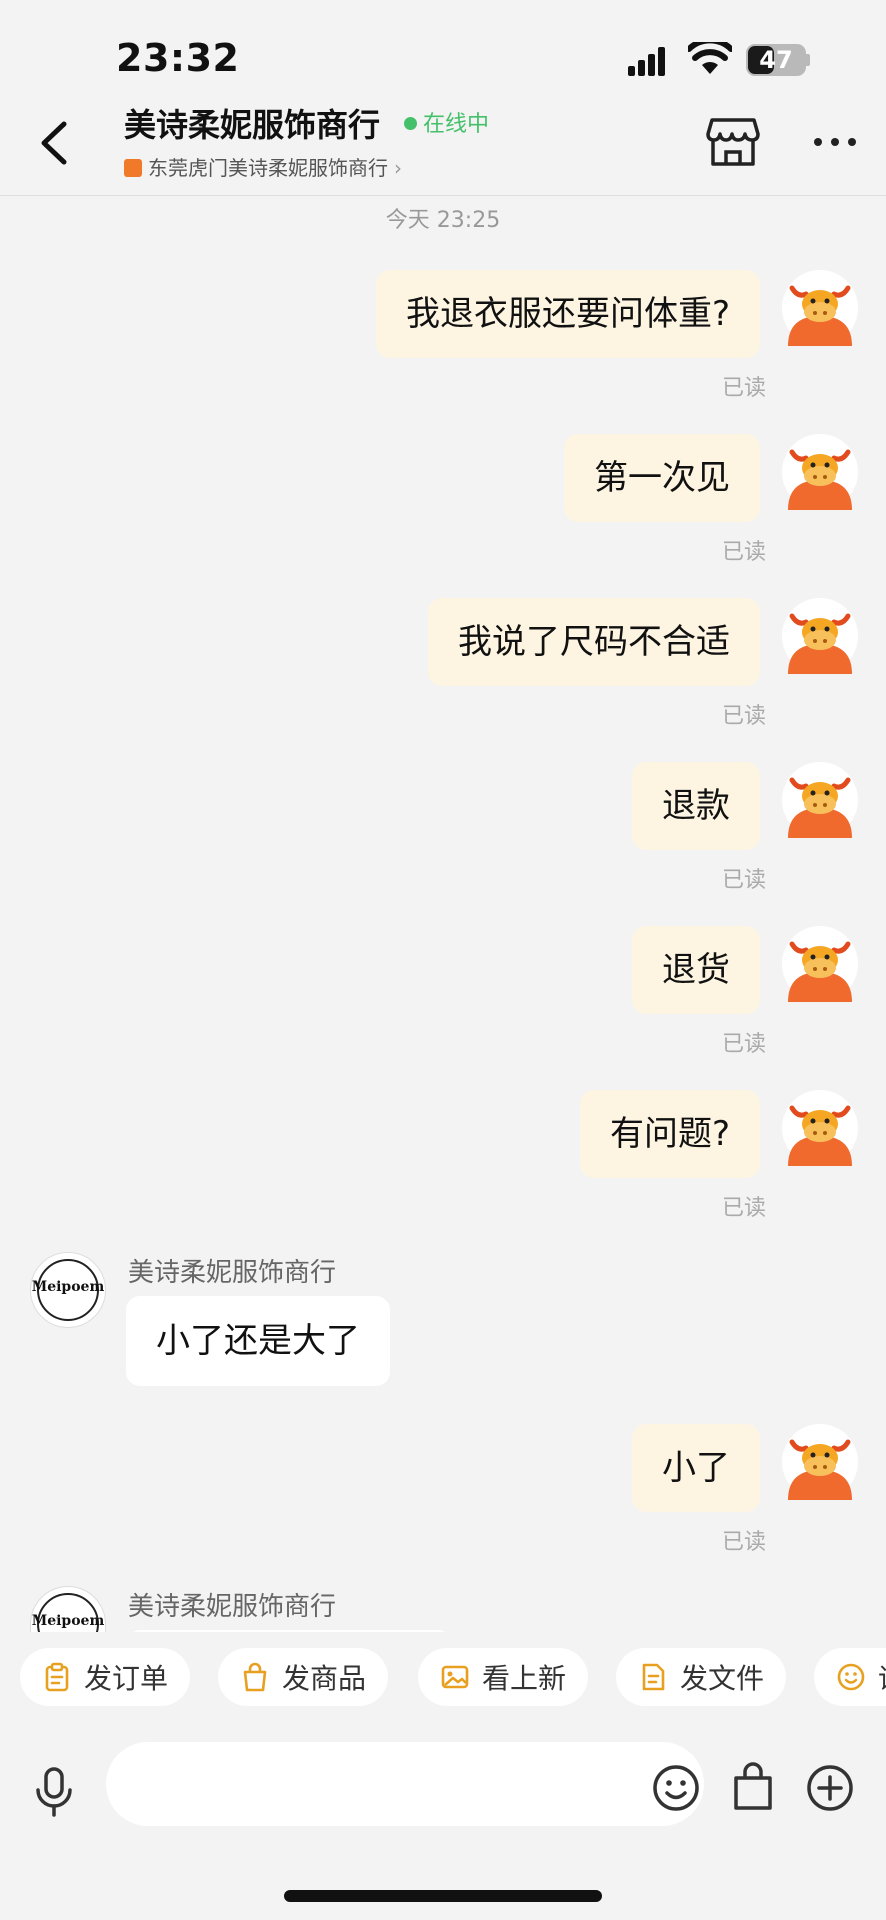 This screenshot has height=1920, width=886. Describe the element at coordinates (808, 60) in the screenshot. I see `battery-cap` at that location.